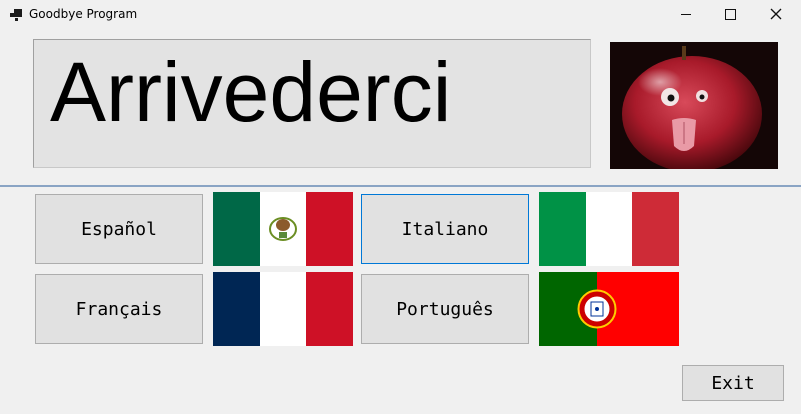 The image size is (801, 414). What do you see at coordinates (609, 309) in the screenshot?
I see `portugal-flag` at bounding box center [609, 309].